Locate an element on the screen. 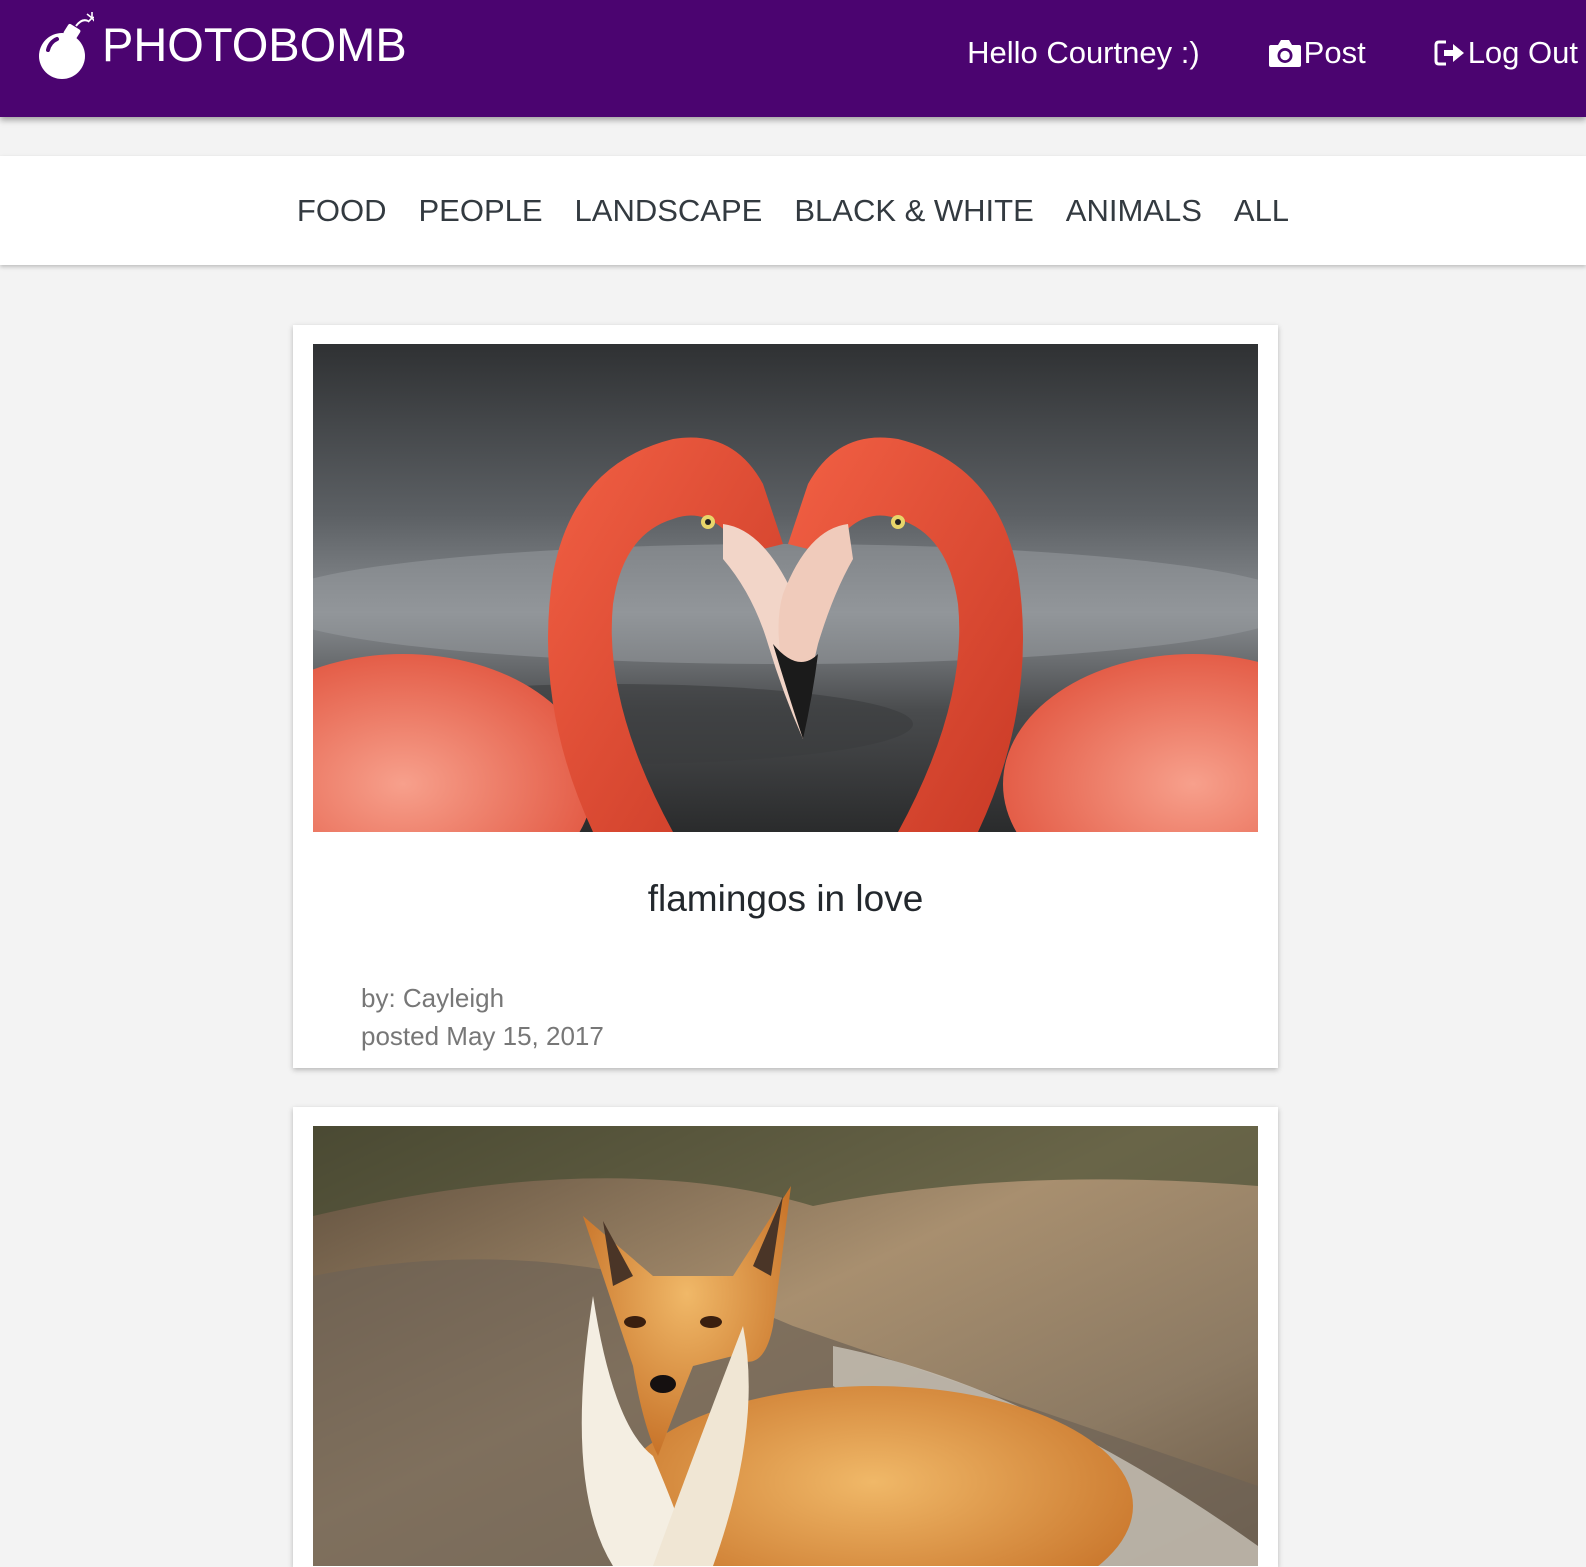 The image size is (1586, 1567). category-people: PEOPLE is located at coordinates (480, 211).